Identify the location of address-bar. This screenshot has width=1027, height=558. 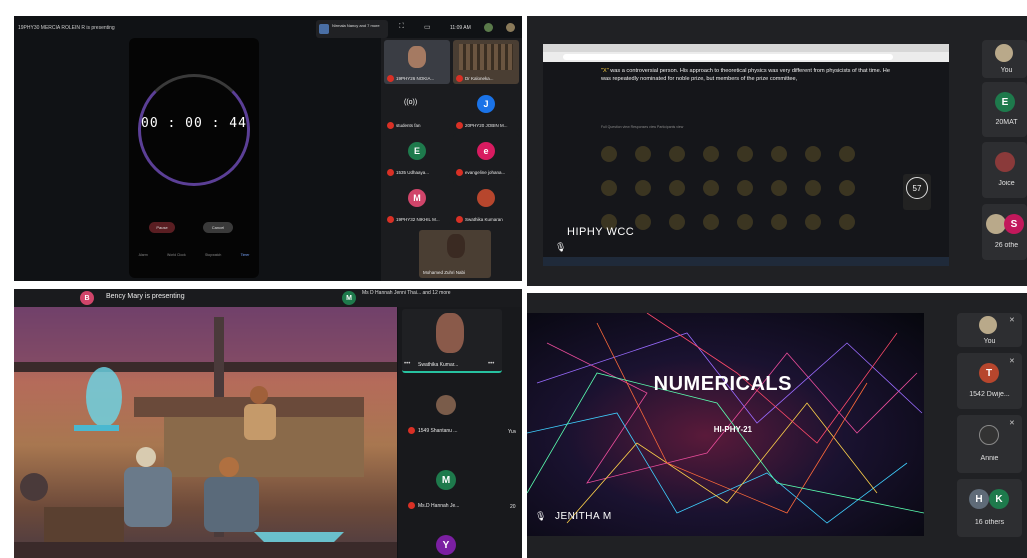
(728, 57).